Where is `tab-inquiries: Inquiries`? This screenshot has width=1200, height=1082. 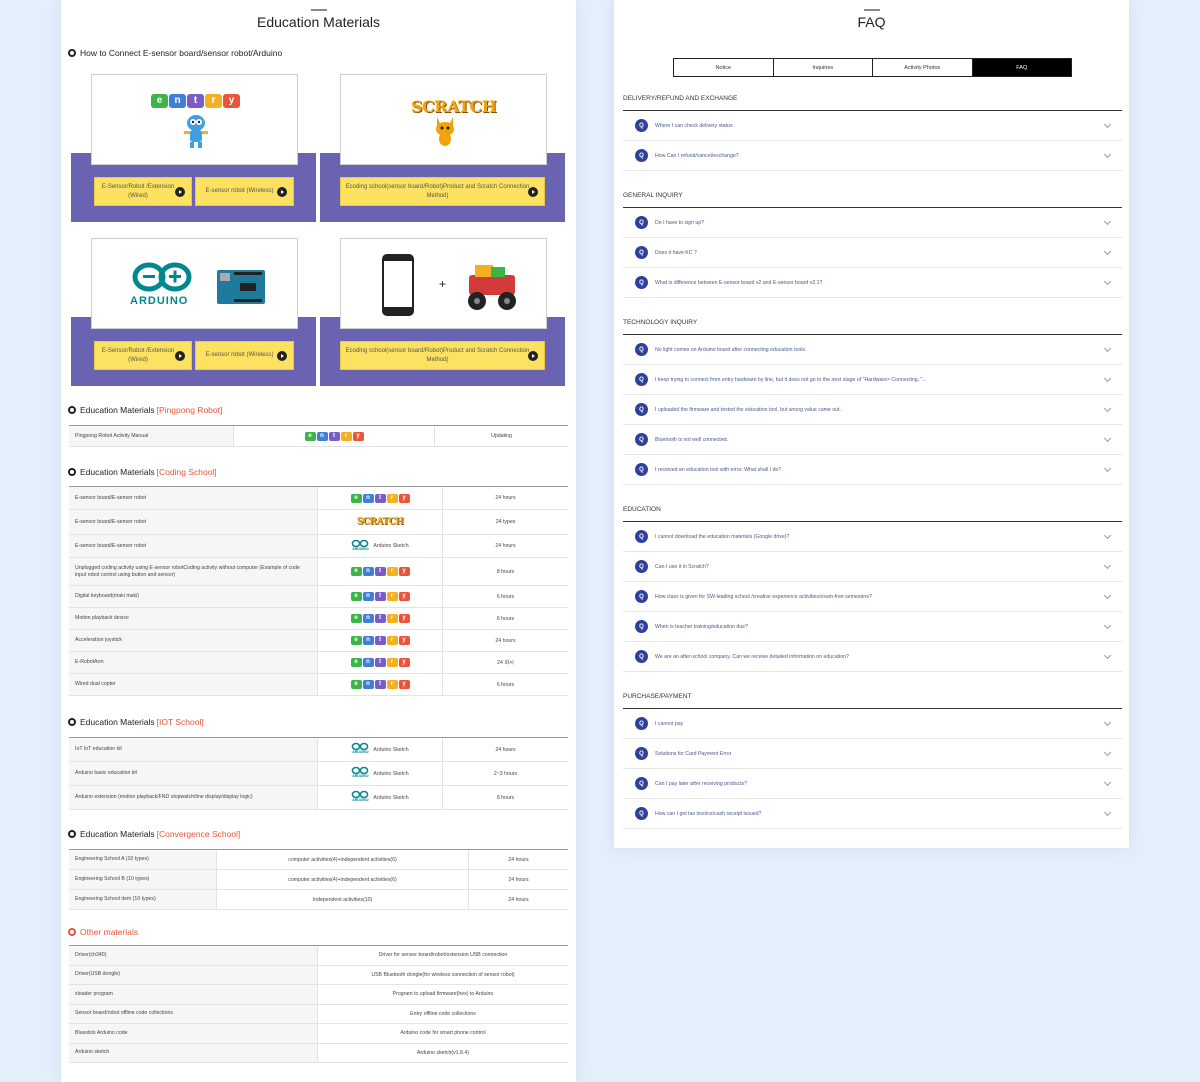 tab-inquiries: Inquiries is located at coordinates (823, 67).